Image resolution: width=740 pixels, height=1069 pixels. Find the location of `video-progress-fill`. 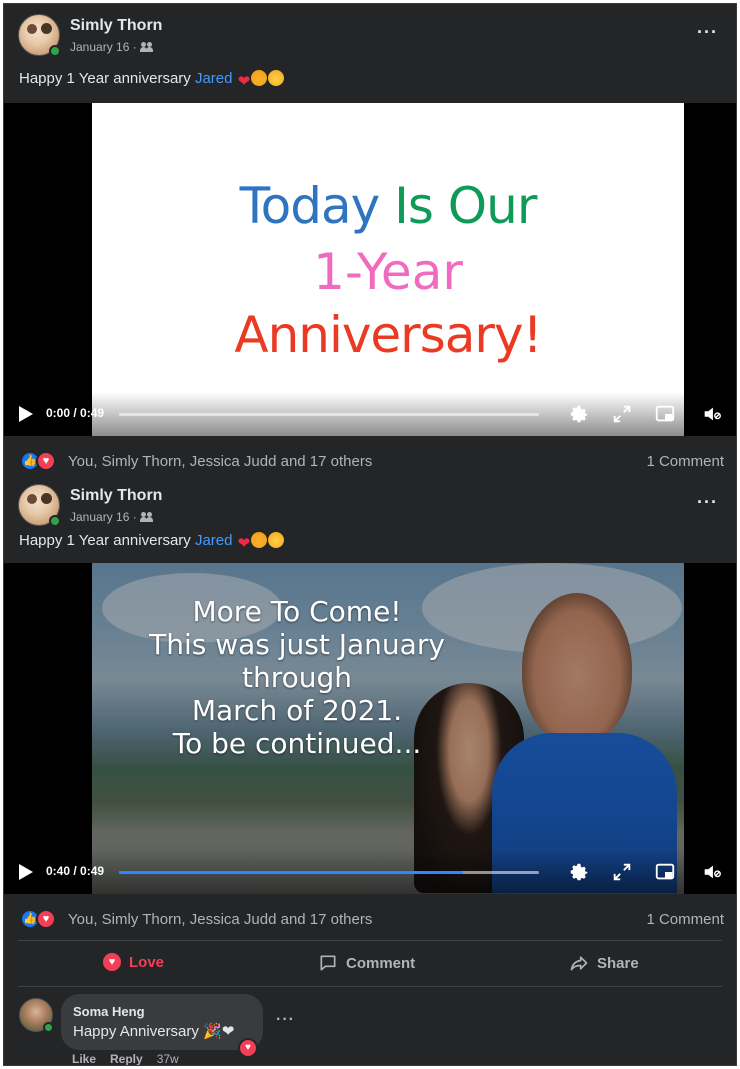

video-progress-fill is located at coordinates (291, 872).